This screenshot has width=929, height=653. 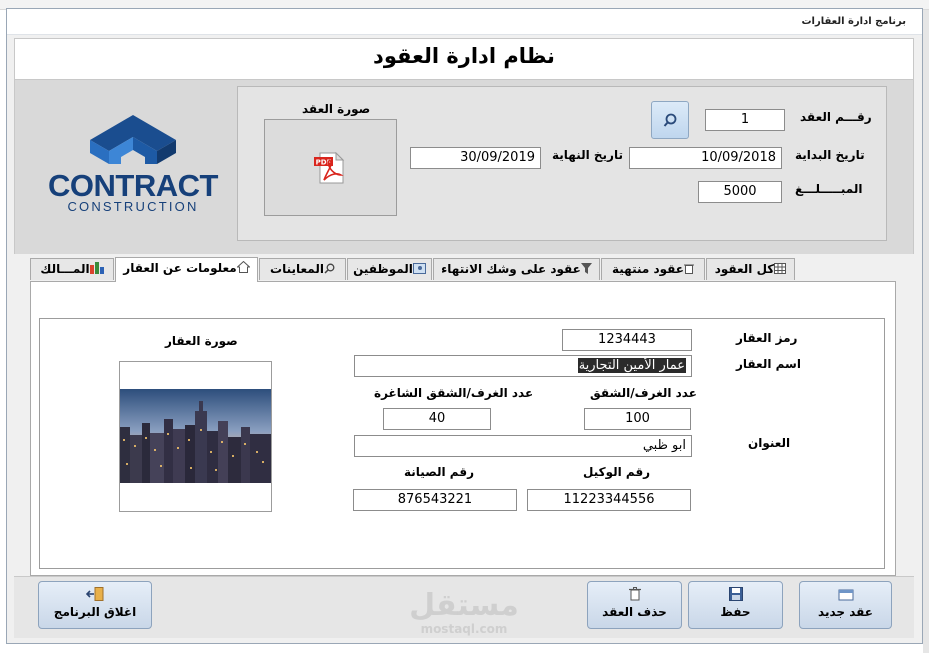 I want to click on amount-label: المبـــــلـــغ, so click(x=829, y=189).